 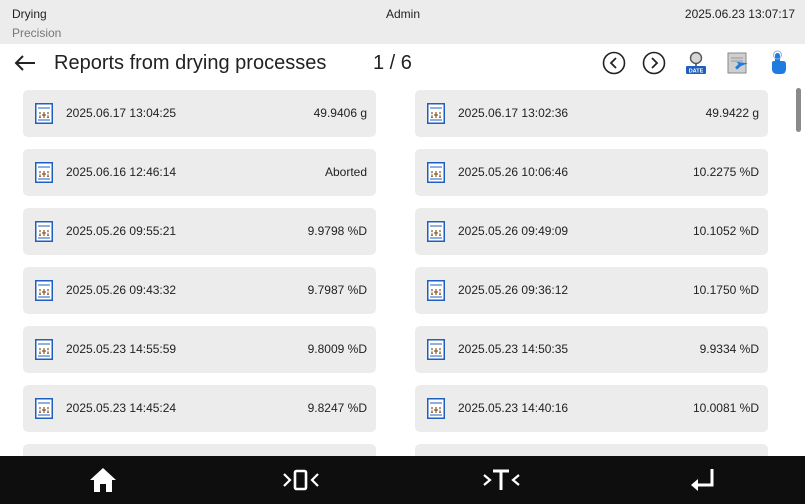 I want to click on home-button, so click(x=103, y=480).